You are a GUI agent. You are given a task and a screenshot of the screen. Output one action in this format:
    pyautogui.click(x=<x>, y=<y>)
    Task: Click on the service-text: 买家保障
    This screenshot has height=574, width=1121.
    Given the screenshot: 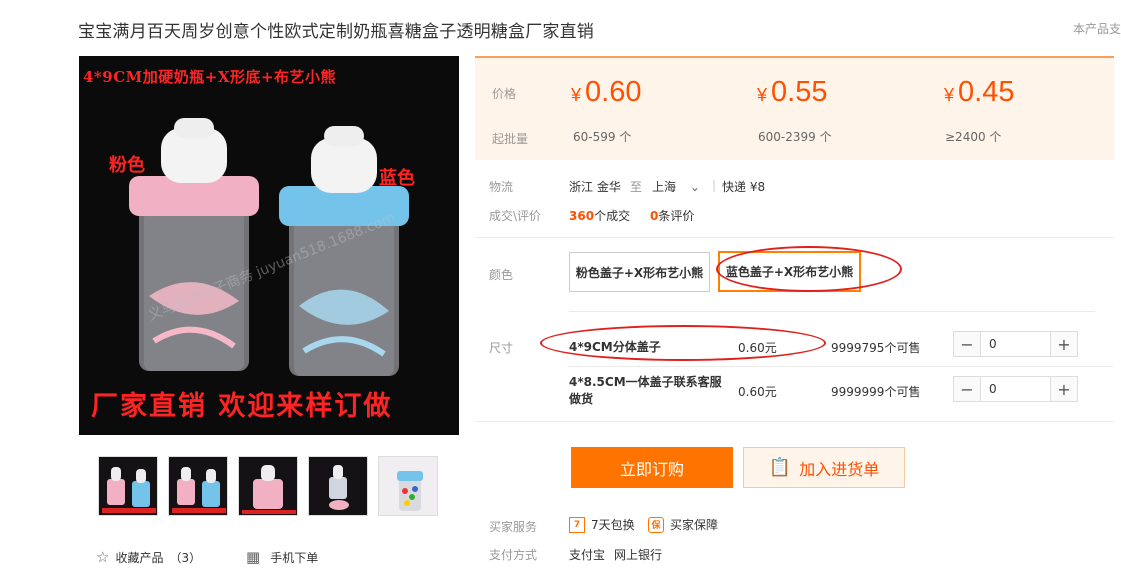 What is the action you would take?
    pyautogui.click(x=694, y=525)
    